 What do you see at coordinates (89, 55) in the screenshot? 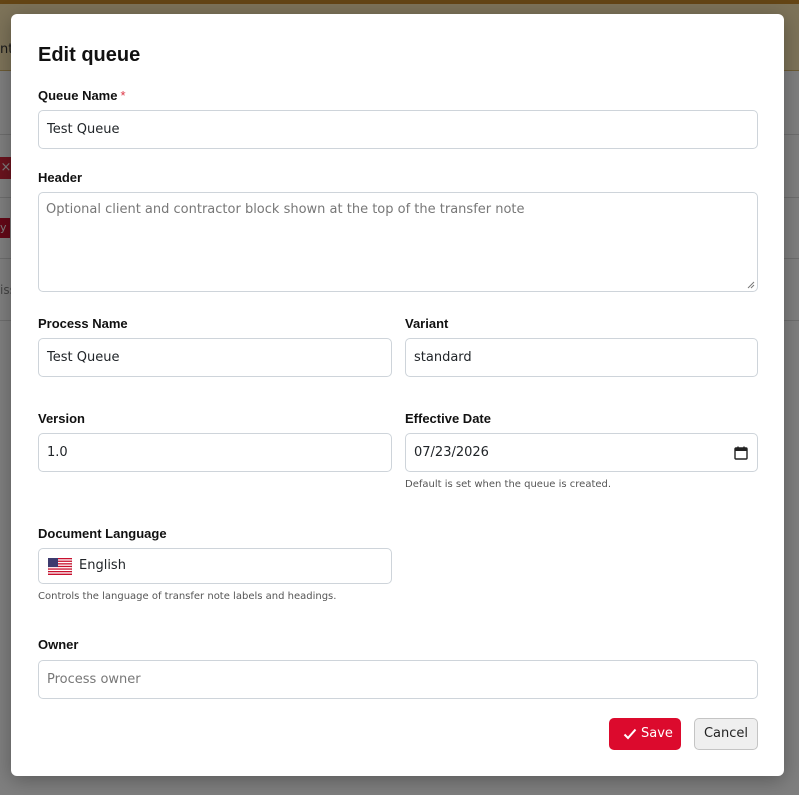
I see `dialog-title: Edit queue` at bounding box center [89, 55].